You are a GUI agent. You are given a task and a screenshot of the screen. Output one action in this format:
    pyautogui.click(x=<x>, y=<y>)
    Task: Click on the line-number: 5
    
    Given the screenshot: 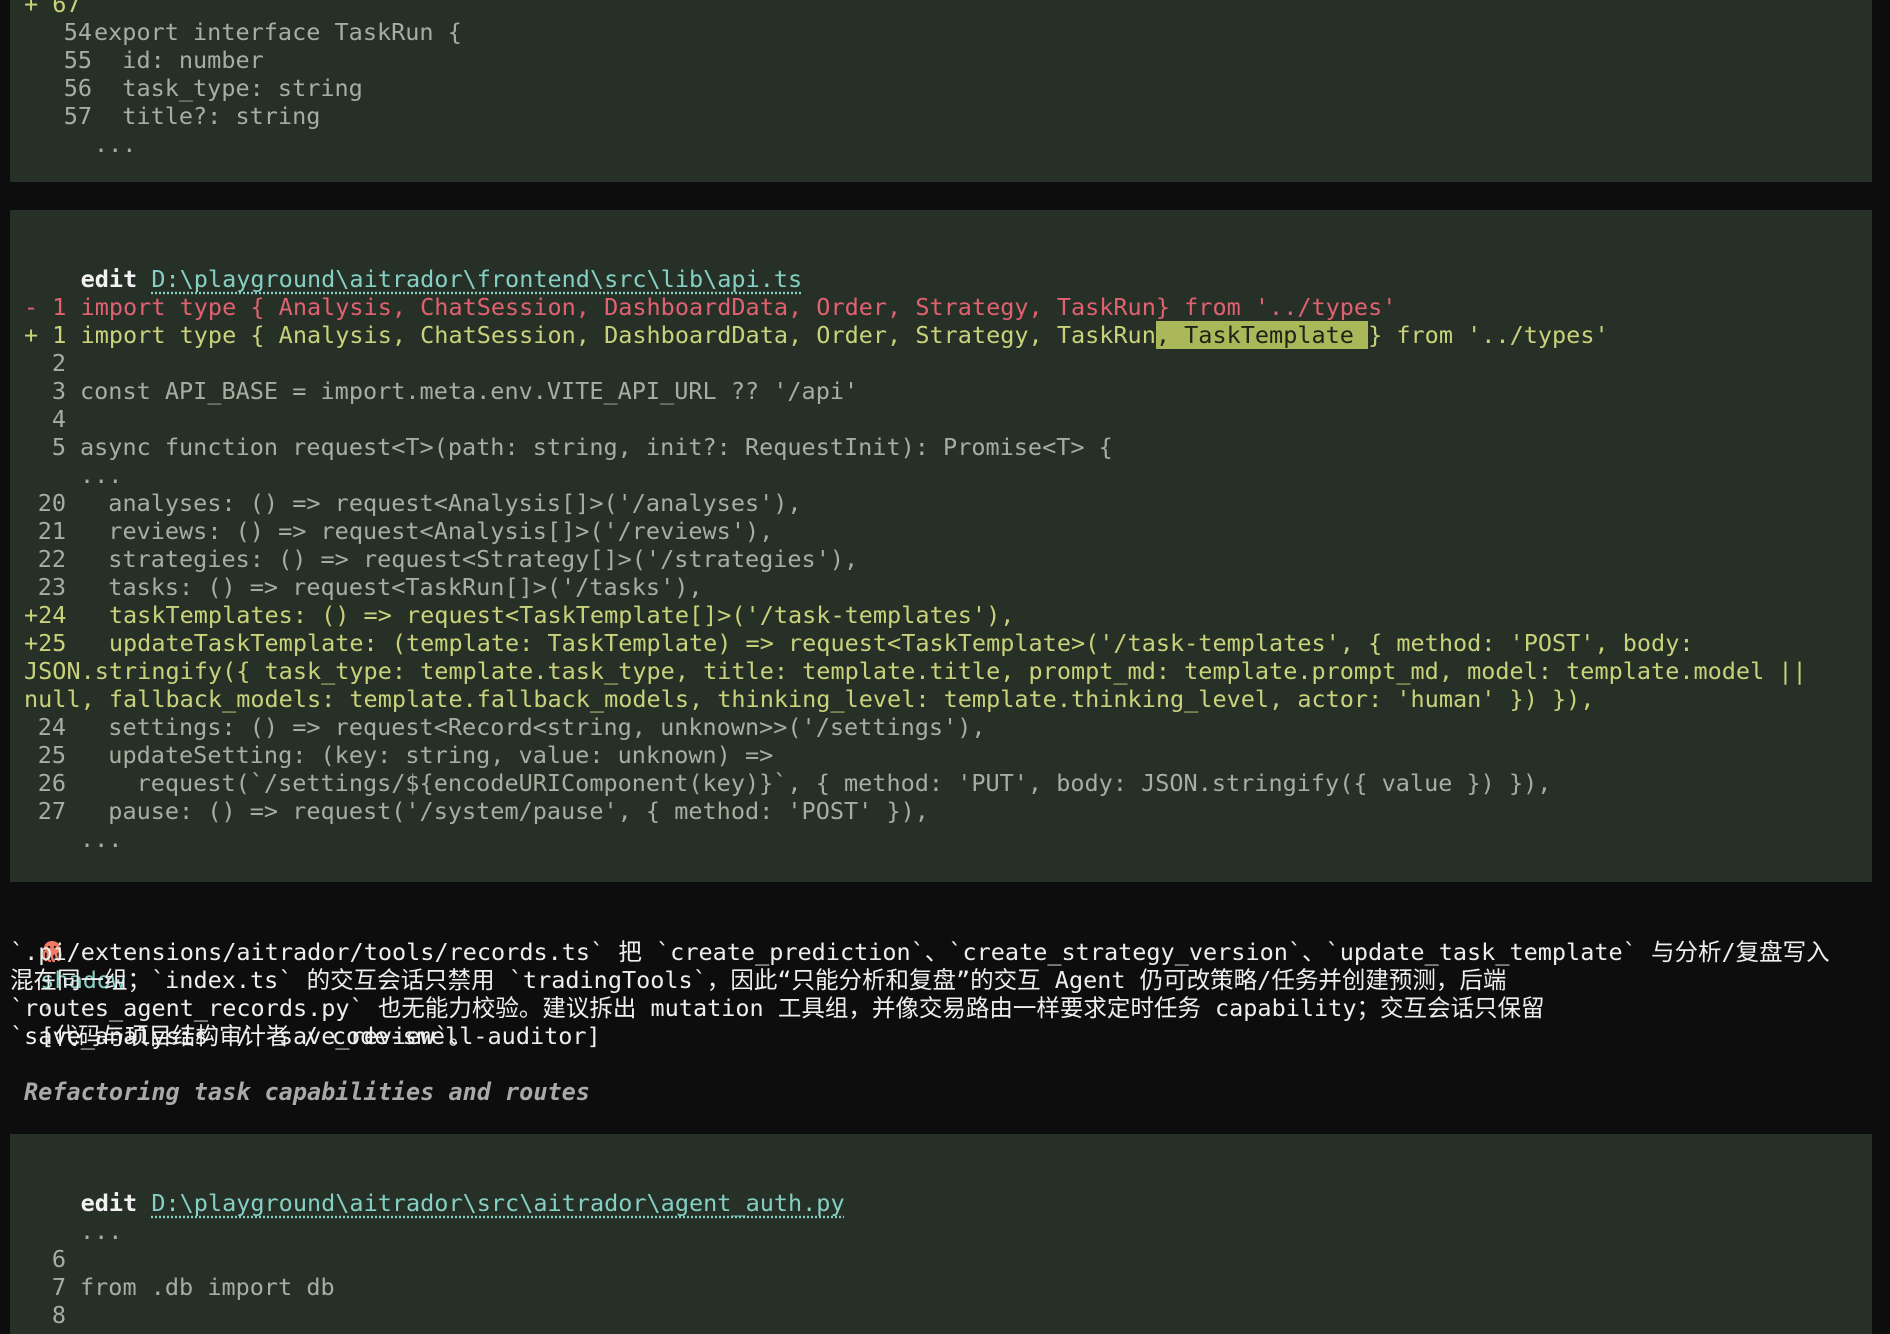 What is the action you would take?
    pyautogui.click(x=58, y=447)
    